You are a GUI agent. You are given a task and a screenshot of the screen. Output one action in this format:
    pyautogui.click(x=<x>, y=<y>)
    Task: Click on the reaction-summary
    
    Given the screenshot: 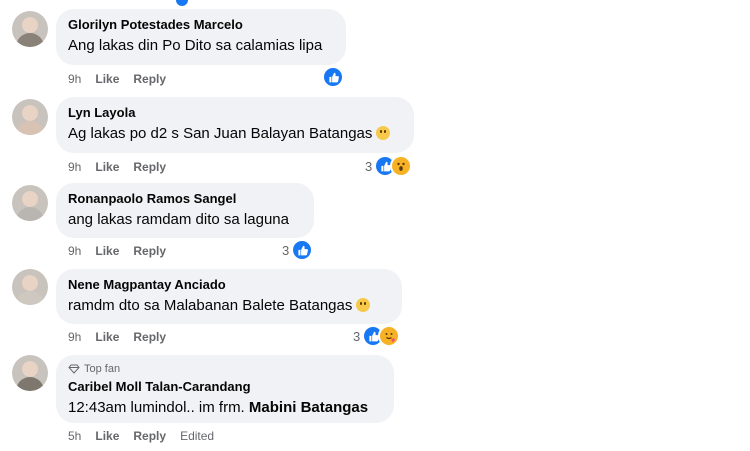 What is the action you would take?
    pyautogui.click(x=333, y=77)
    